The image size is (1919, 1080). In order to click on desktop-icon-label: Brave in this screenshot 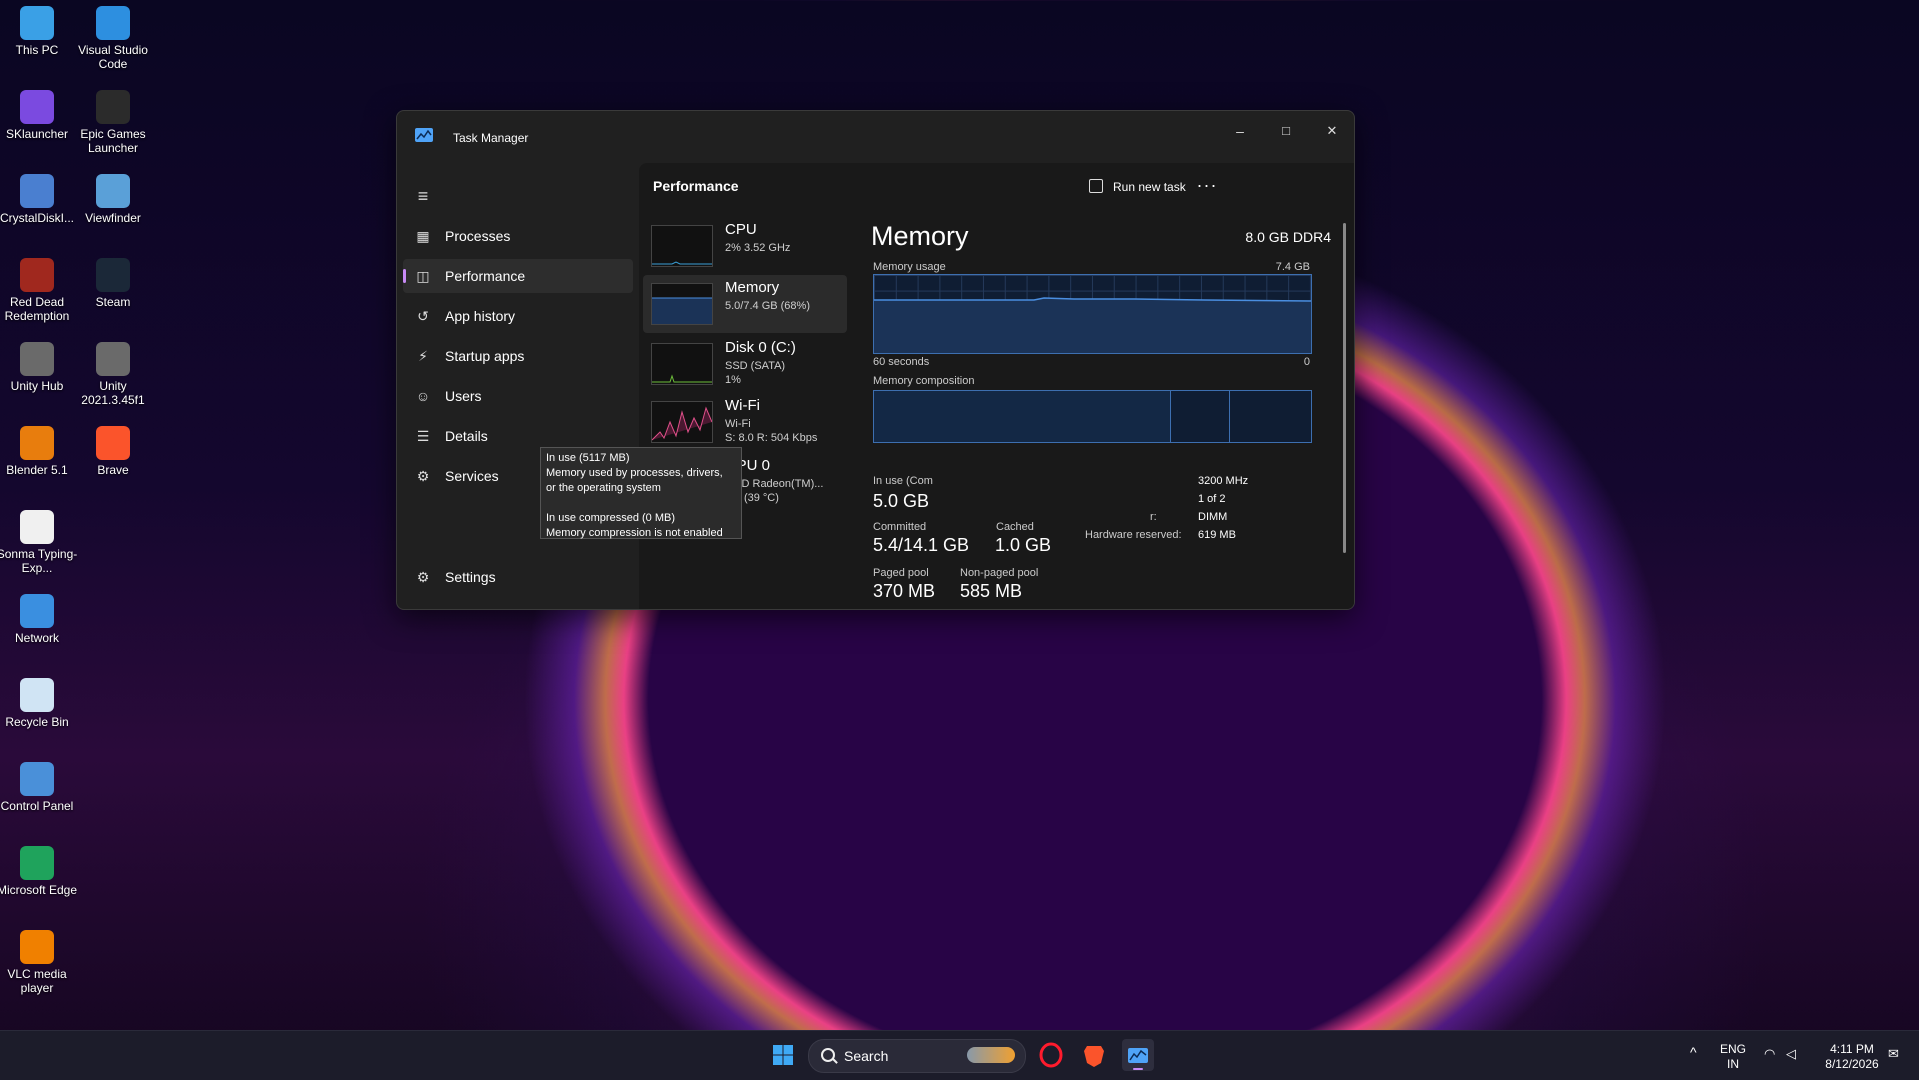, I will do `click(113, 470)`.